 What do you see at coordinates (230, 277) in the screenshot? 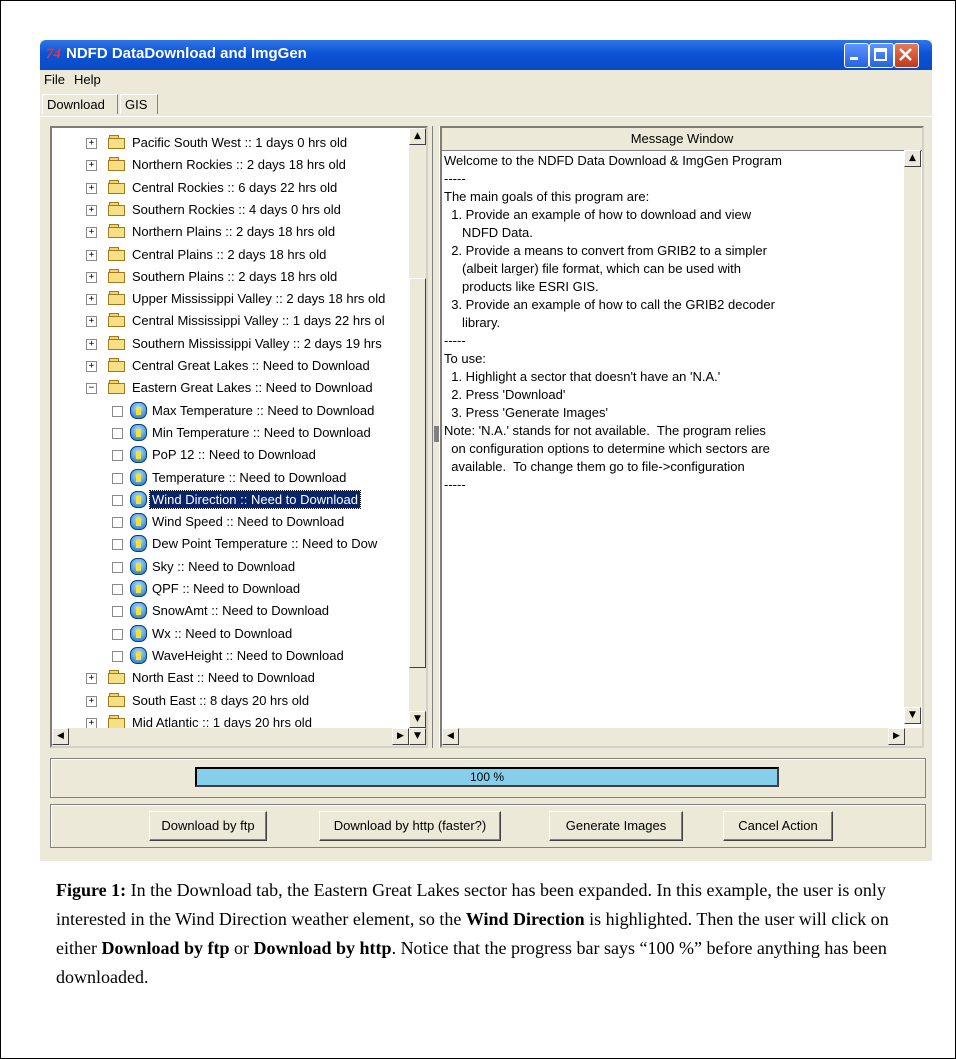
I see `tree-sector-row: + Southern Plains :: 2 days 18 hrs old` at bounding box center [230, 277].